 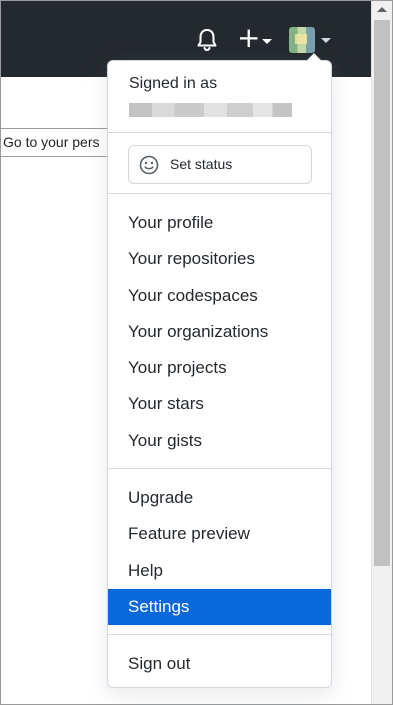 What do you see at coordinates (57, 142) in the screenshot?
I see `tooltip: Go to your pers` at bounding box center [57, 142].